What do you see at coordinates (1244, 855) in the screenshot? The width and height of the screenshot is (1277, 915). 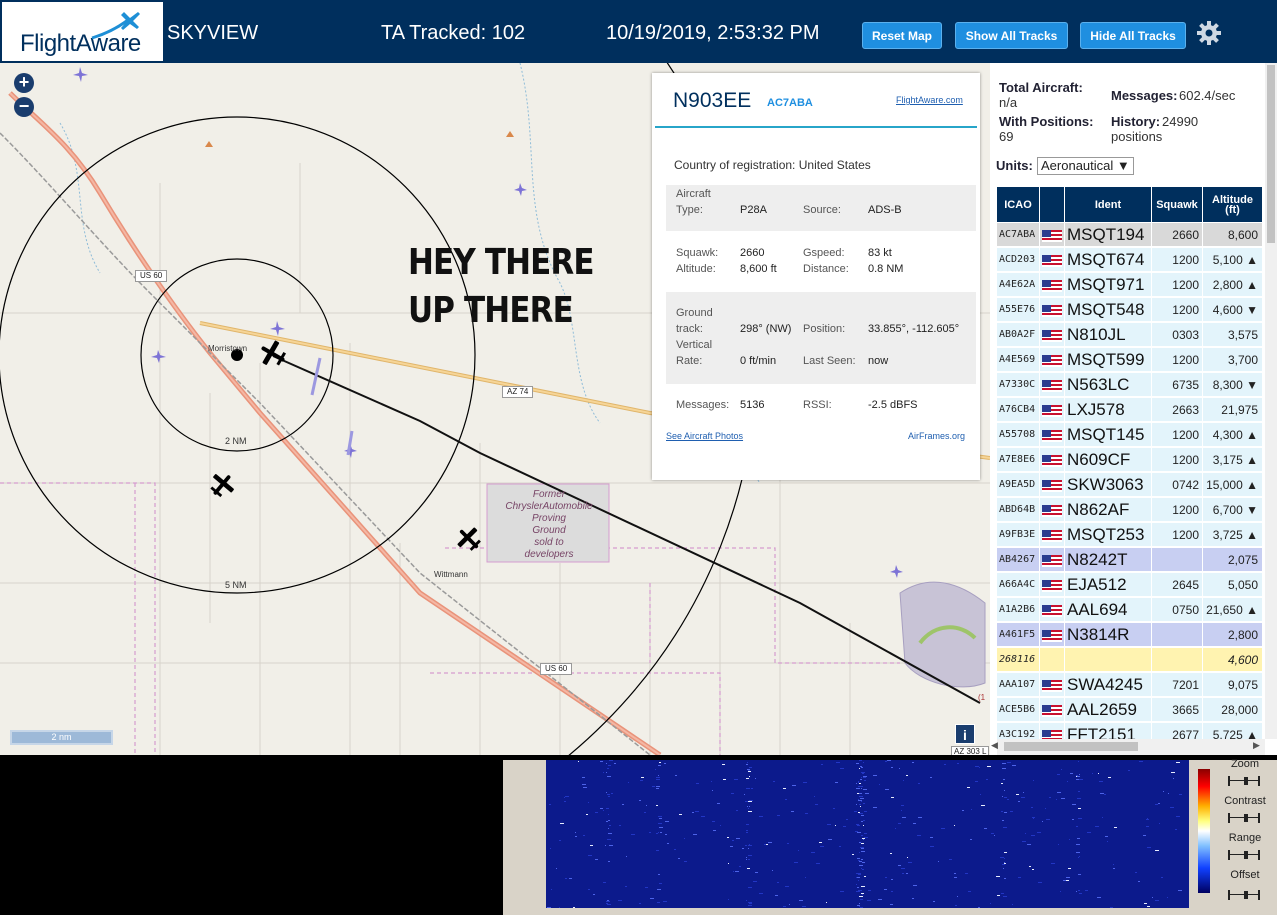 I see `range-slider` at bounding box center [1244, 855].